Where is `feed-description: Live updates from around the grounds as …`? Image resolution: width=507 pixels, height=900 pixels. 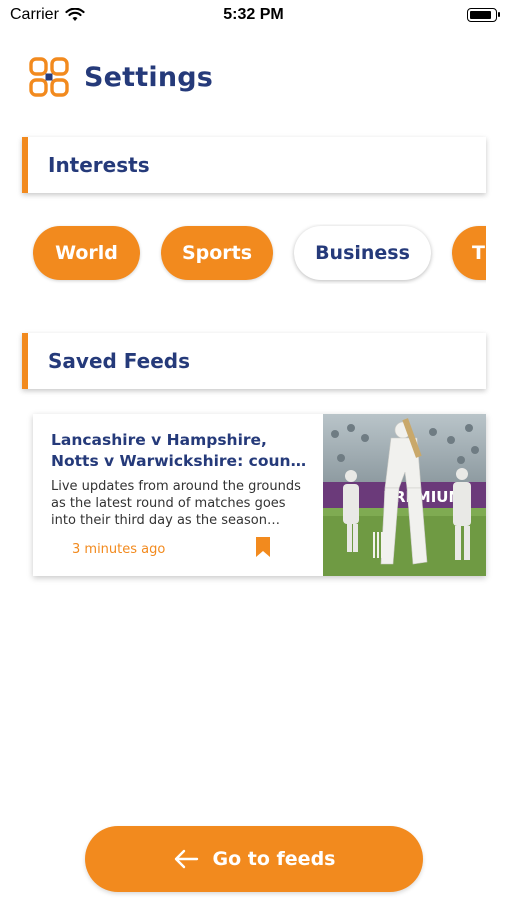
feed-description: Live updates from around the grounds as … is located at coordinates (176, 503).